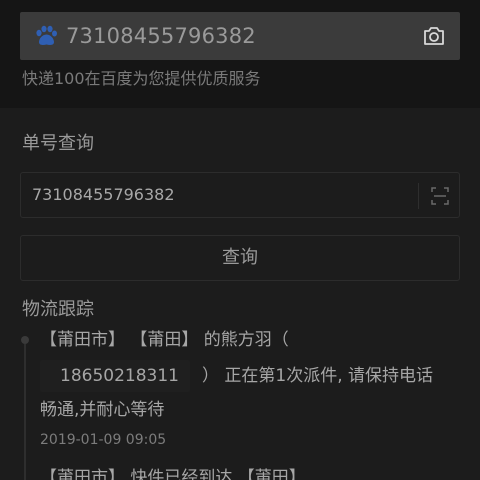 The width and height of the screenshot is (480, 480). Describe the element at coordinates (418, 196) in the screenshot. I see `input-divider` at that location.